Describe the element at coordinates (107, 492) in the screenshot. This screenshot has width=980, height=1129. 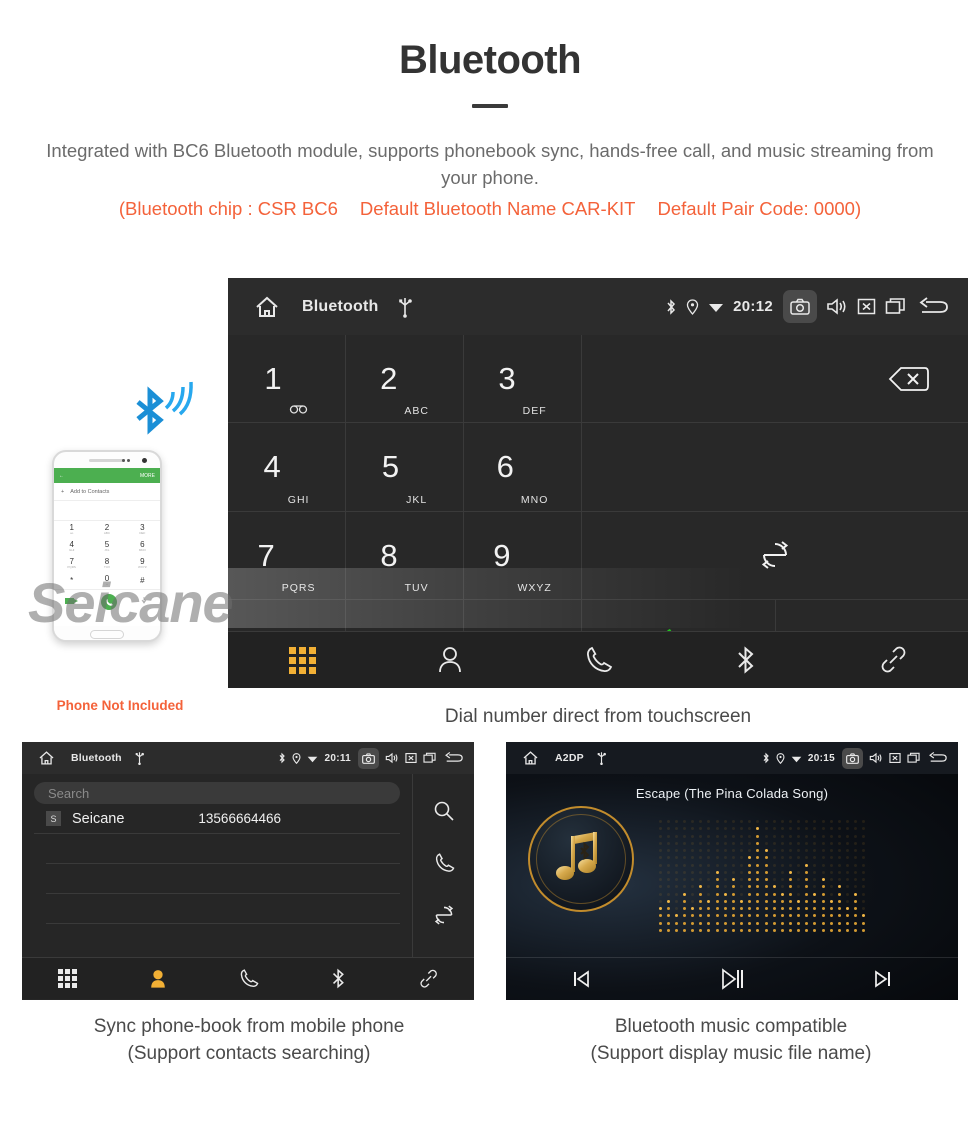
I see `phone-add-contact-row: + Add to Contacts` at that location.